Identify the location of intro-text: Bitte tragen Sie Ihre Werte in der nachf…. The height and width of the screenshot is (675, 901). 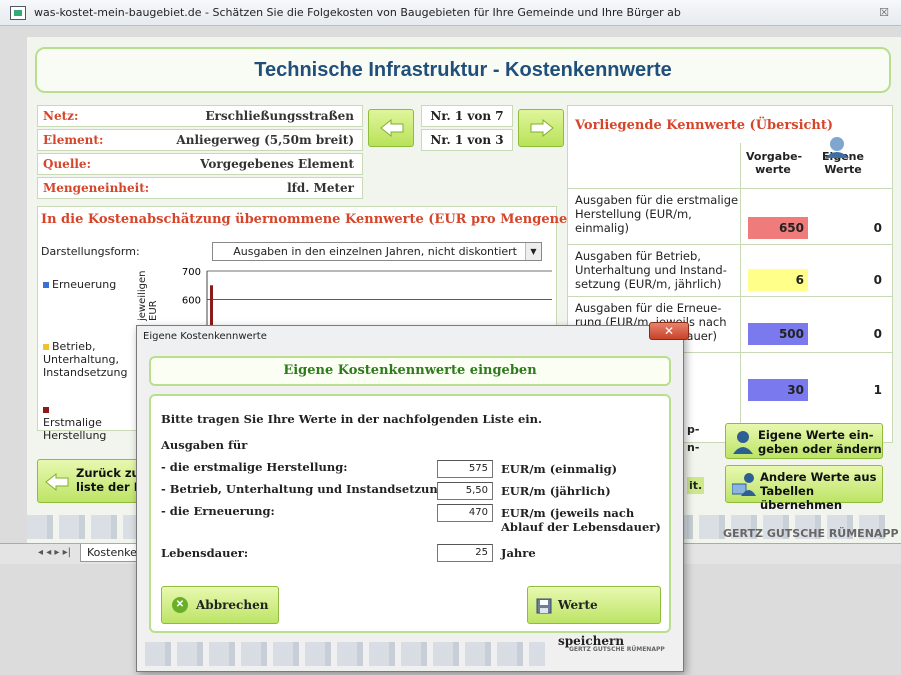
(352, 419).